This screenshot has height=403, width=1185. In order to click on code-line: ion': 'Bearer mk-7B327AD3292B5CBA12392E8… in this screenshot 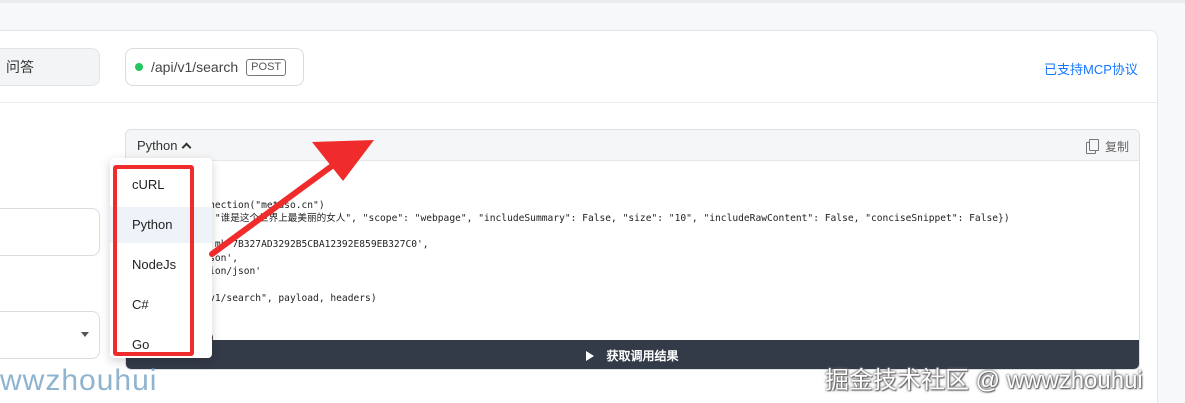, I will do `click(281, 245)`.